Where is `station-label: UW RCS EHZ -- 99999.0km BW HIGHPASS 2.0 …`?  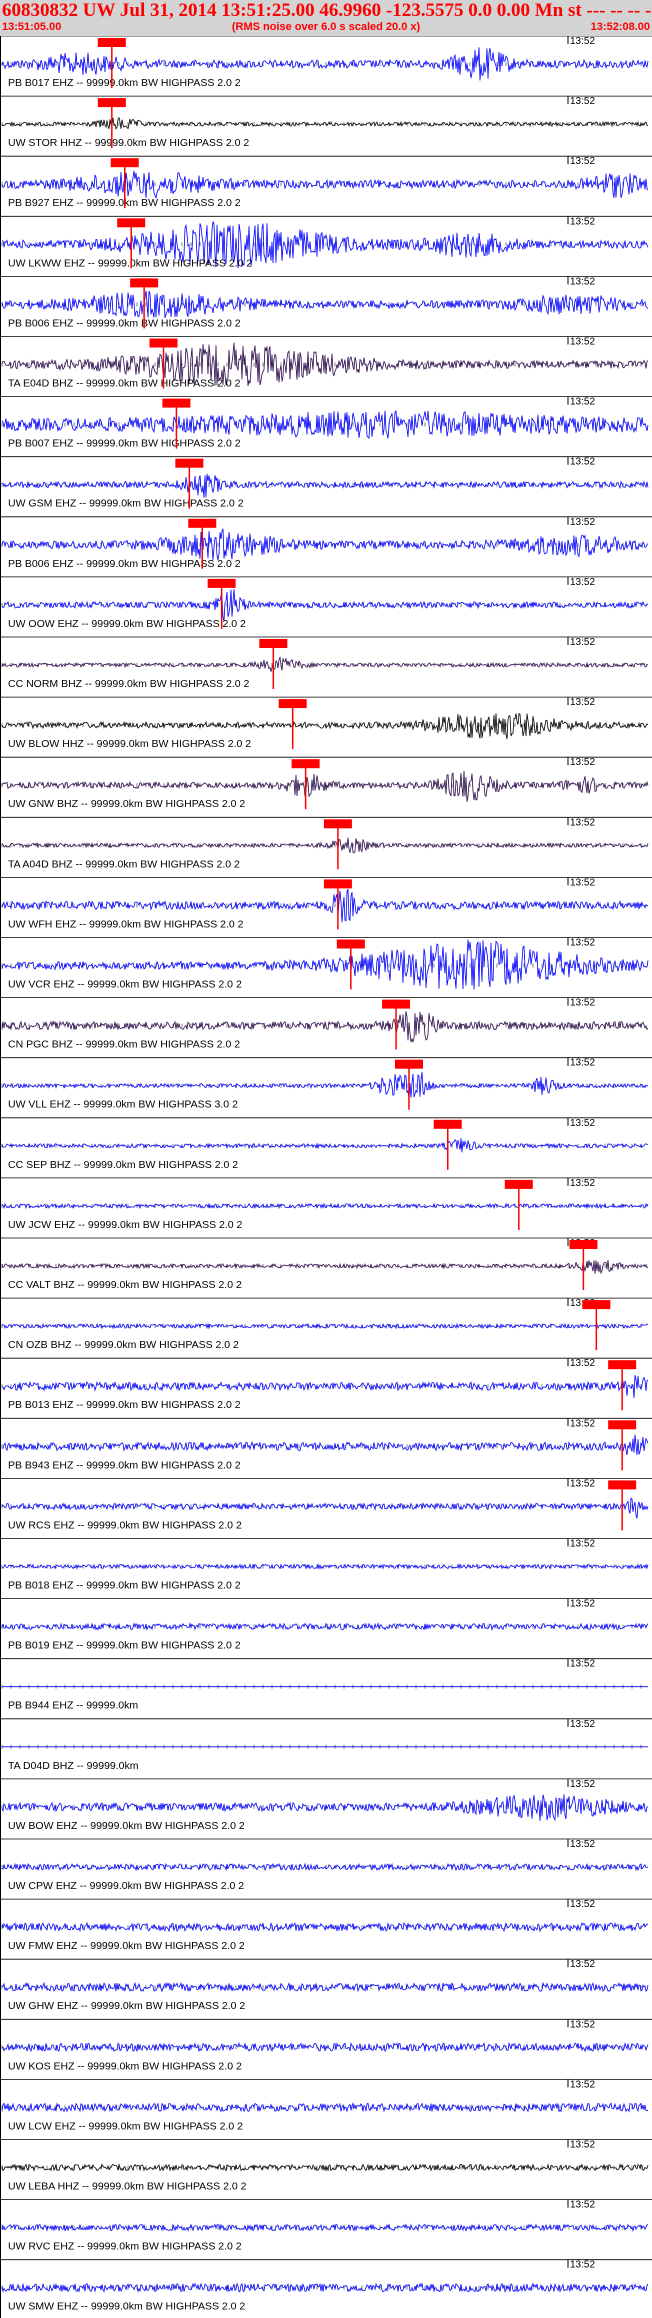 station-label: UW RCS EHZ -- 99999.0km BW HIGHPASS 2.0 … is located at coordinates (125, 1525).